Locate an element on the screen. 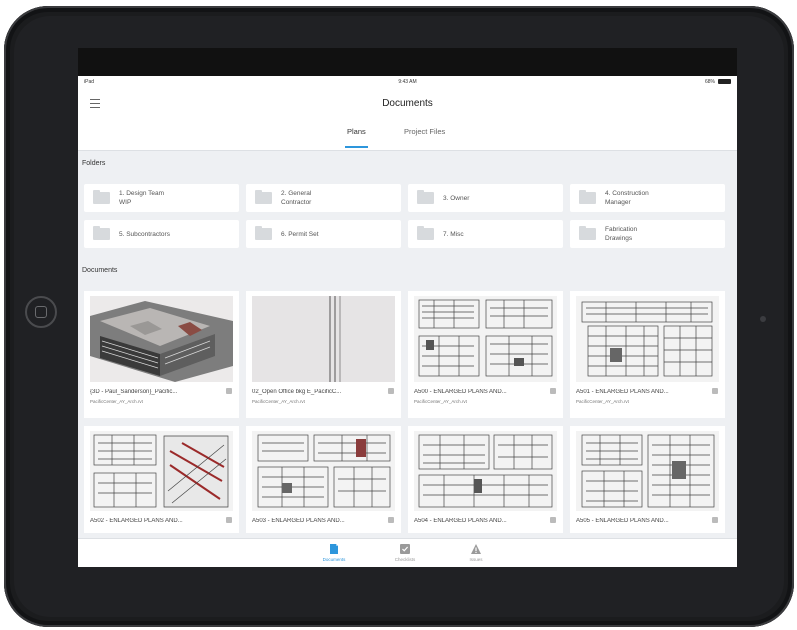 This screenshot has height=630, width=797. tab-label: Issues is located at coordinates (476, 559).